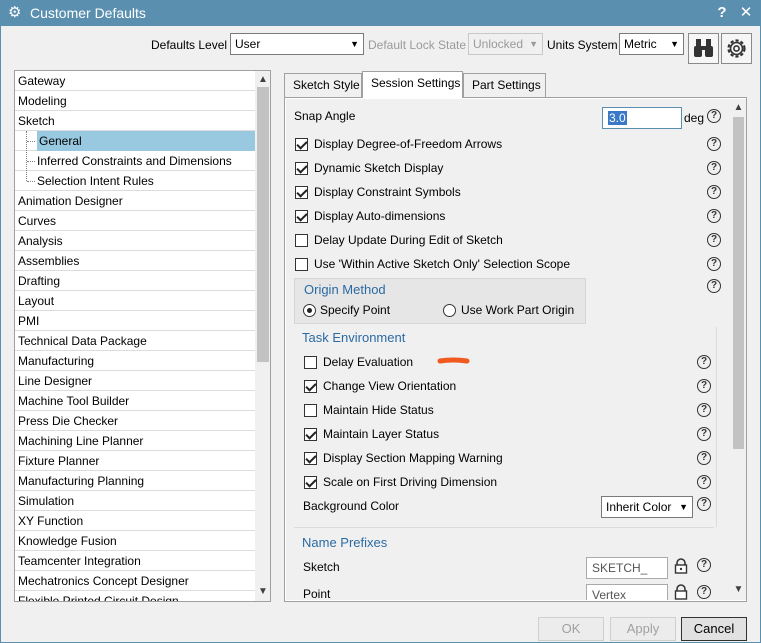 The image size is (761, 643). I want to click on tree-item: Flexible Printed Circuit Design, so click(135, 596).